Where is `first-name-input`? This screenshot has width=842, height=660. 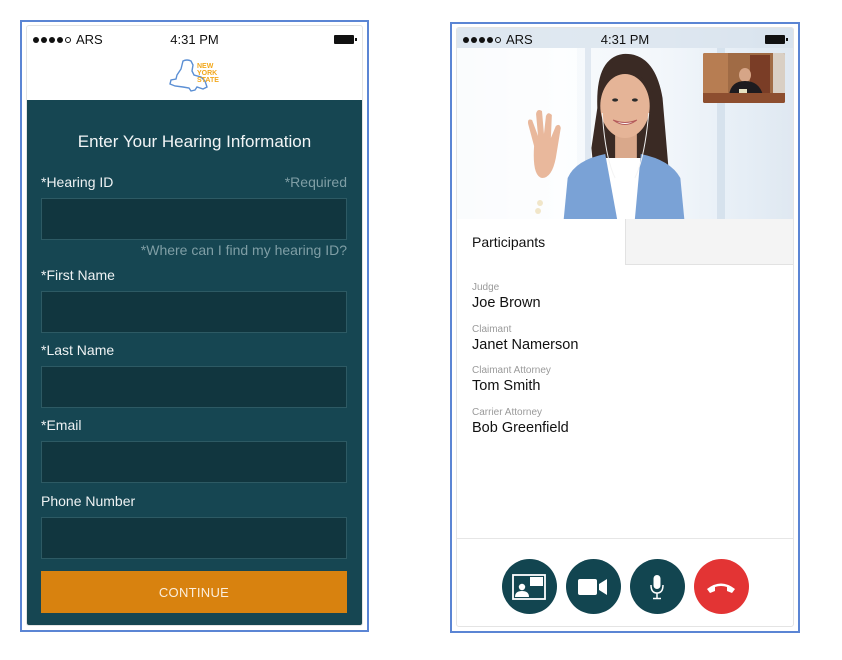 first-name-input is located at coordinates (194, 312).